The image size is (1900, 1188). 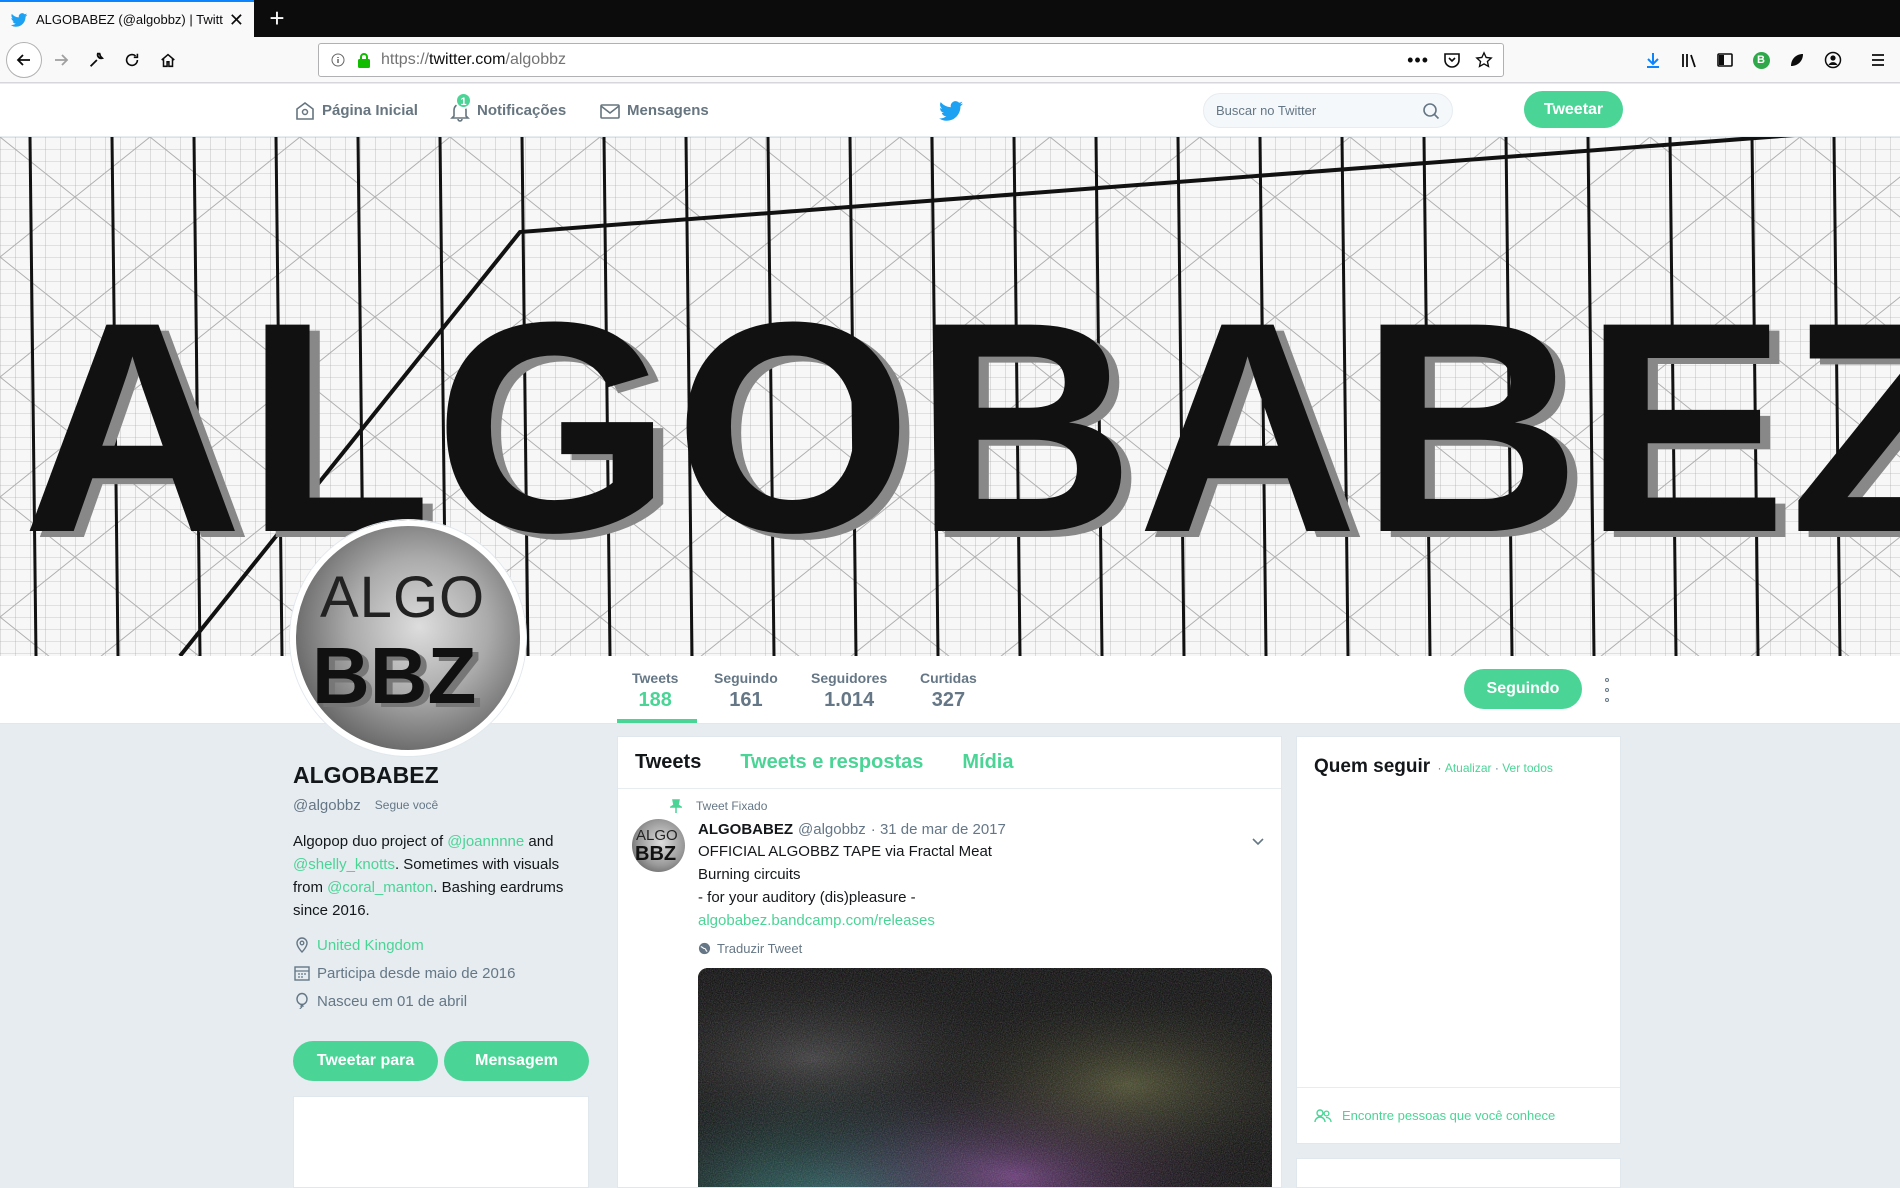 What do you see at coordinates (1319, 110) in the screenshot?
I see `search-input` at bounding box center [1319, 110].